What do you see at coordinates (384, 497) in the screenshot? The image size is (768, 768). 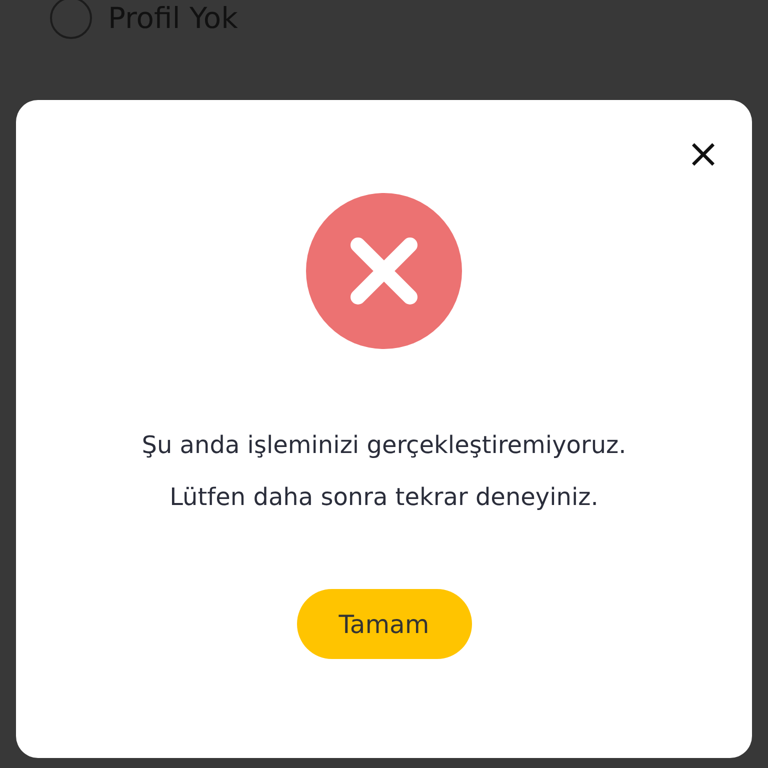 I see `error-message: Lütfen daha sonra tekrar deneyiniz.` at bounding box center [384, 497].